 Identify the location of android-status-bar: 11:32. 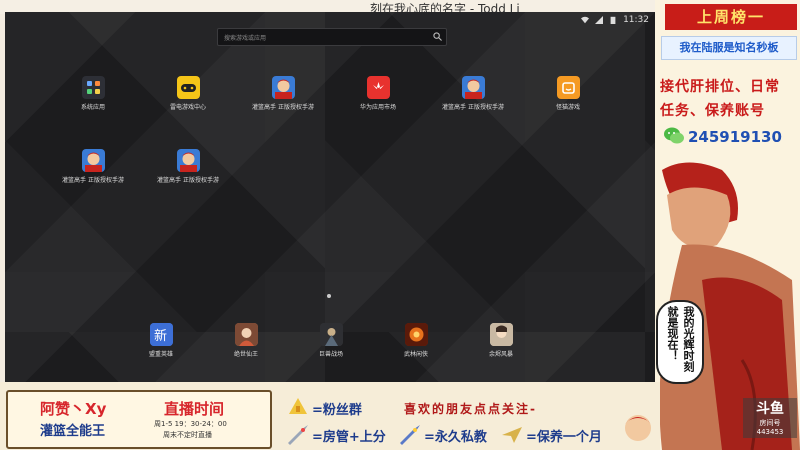
(615, 20).